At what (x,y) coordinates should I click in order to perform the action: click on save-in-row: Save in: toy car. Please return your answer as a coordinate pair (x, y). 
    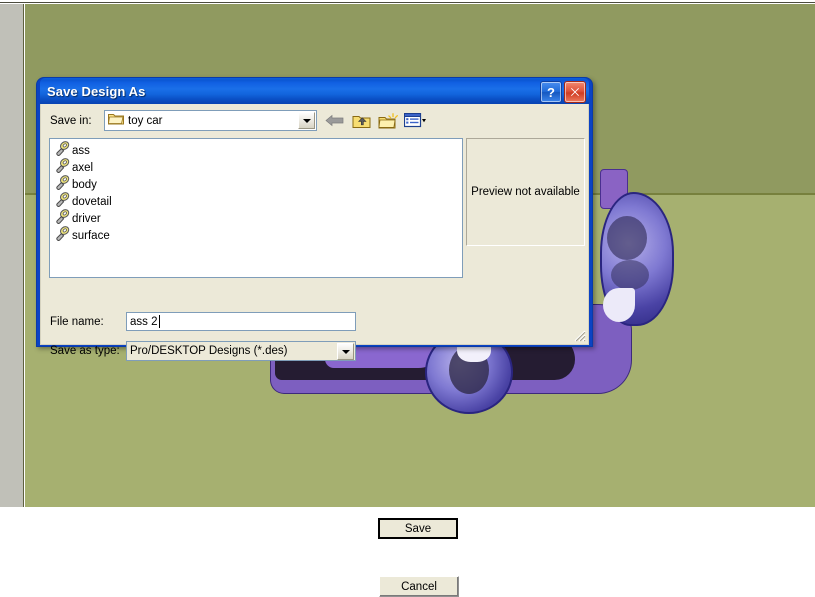
    Looking at the image, I should click on (314, 122).